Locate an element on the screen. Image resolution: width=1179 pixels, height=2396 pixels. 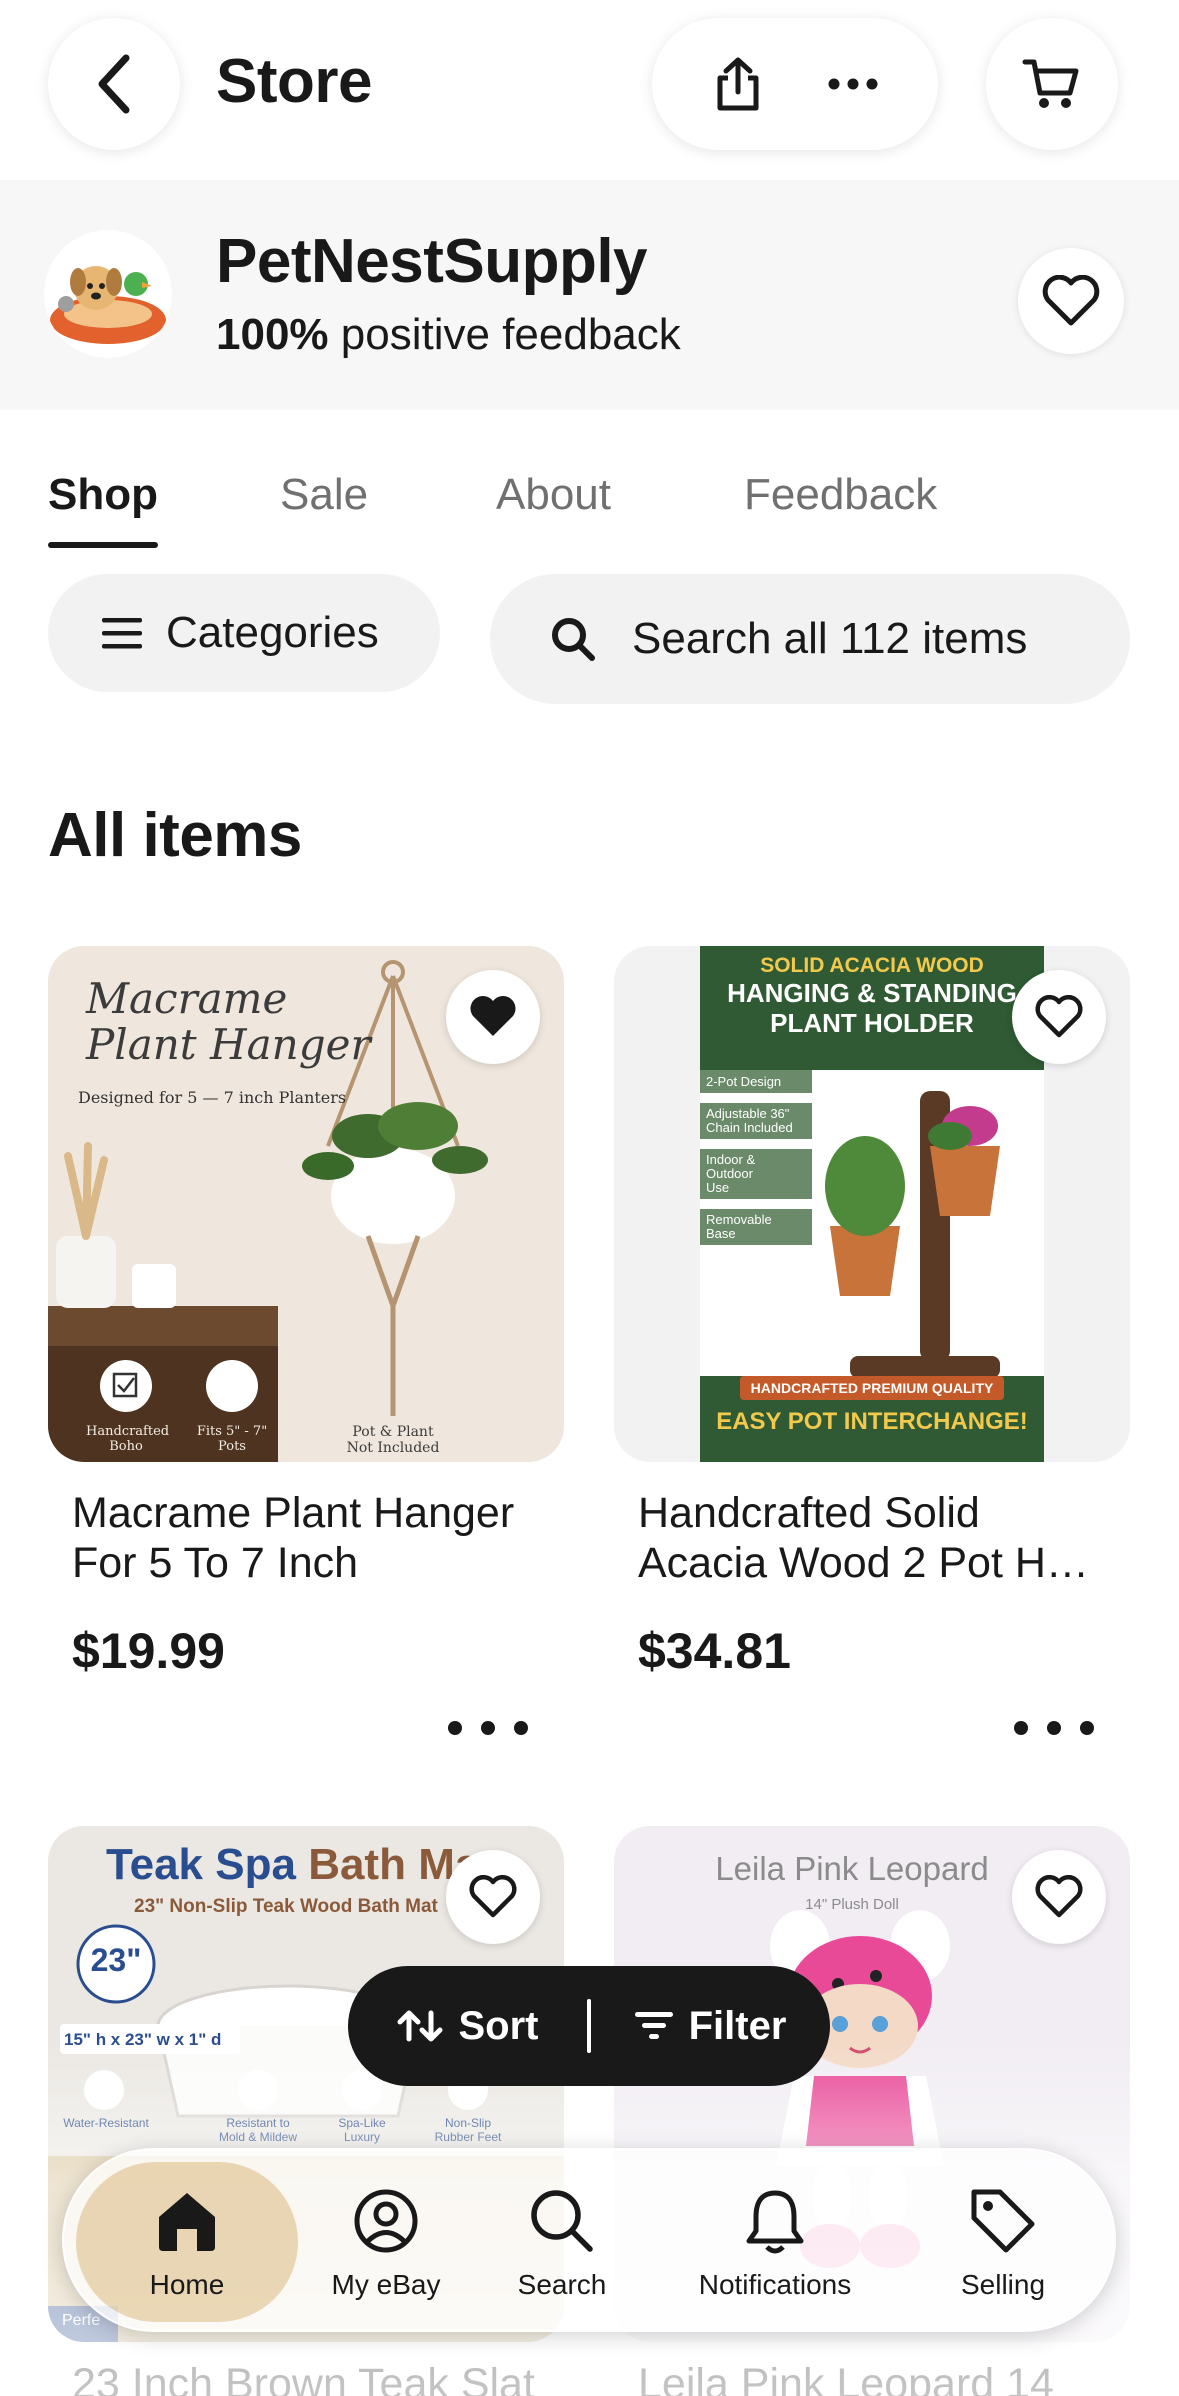
nav-my-ebay-label: My eBay is located at coordinates (386, 2284).